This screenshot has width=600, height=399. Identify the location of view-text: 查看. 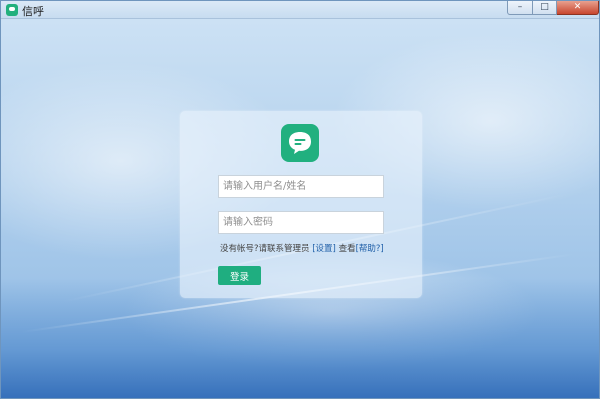
(347, 249).